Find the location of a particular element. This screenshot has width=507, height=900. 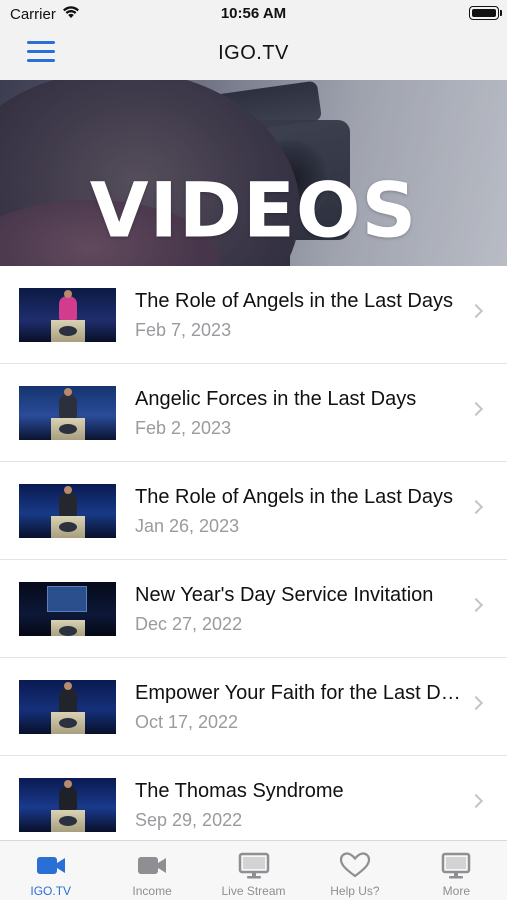

tab-income: Income is located at coordinates (151, 870).